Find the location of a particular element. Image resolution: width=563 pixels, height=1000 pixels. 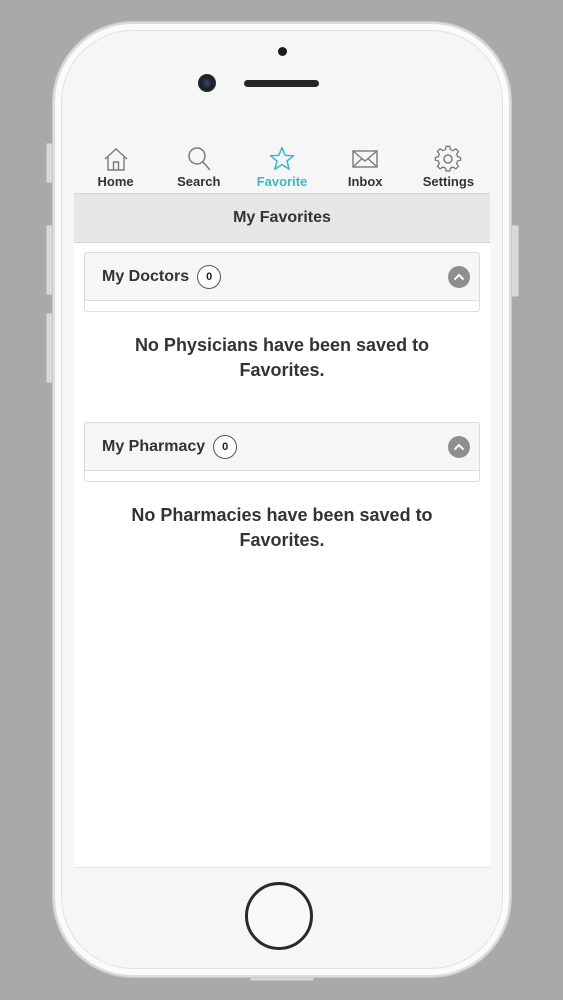

search-icon is located at coordinates (199, 159).